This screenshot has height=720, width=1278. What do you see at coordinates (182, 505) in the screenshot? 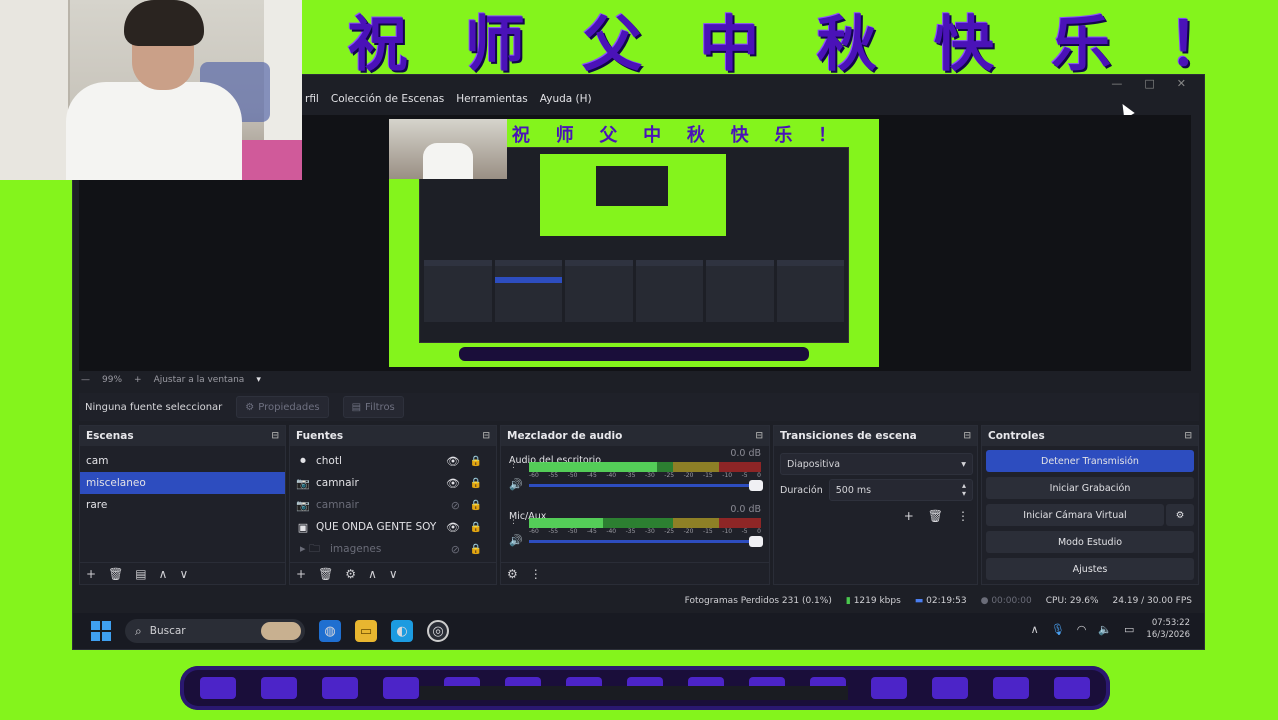
I see `scene-item: rare` at bounding box center [182, 505].